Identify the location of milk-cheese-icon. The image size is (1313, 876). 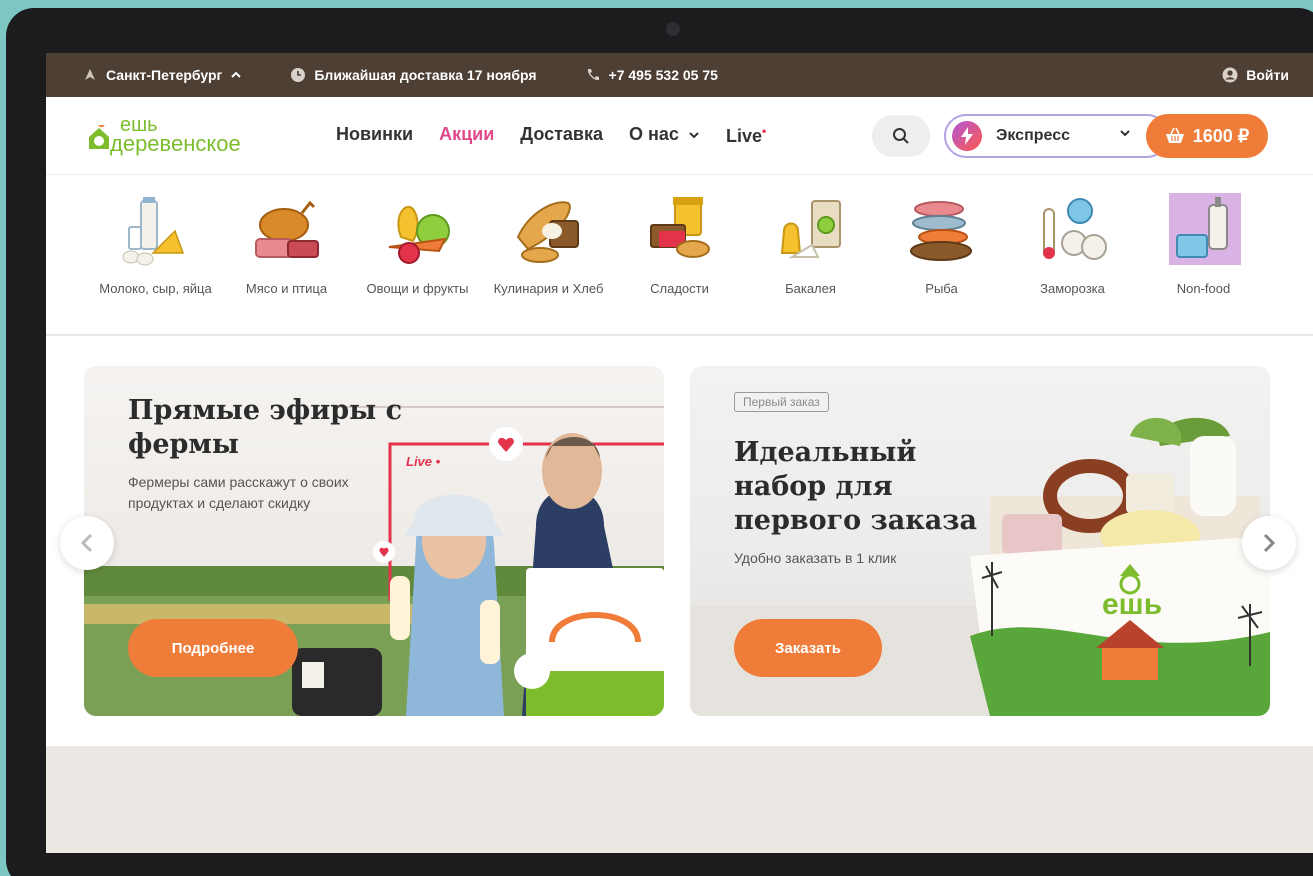
(153, 231).